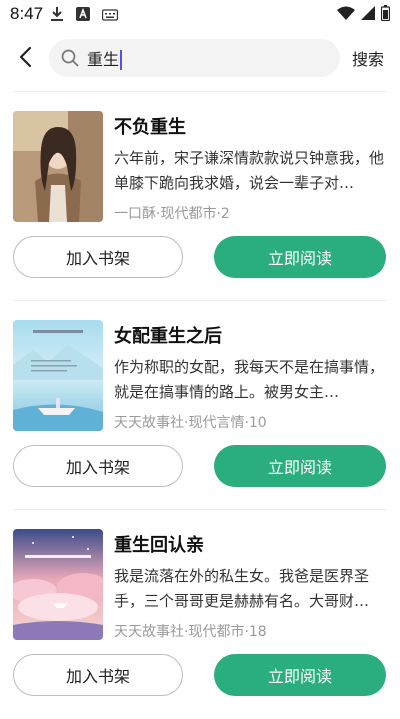  Describe the element at coordinates (70, 58) in the screenshot. I see `search-icon` at that location.